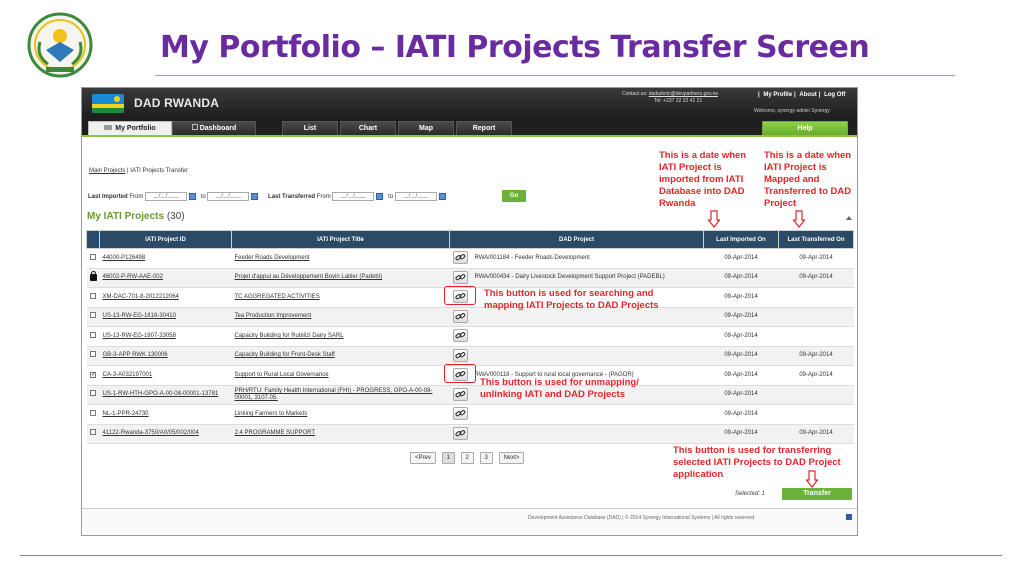  I want to click on transfer-button: Transfer, so click(817, 494).